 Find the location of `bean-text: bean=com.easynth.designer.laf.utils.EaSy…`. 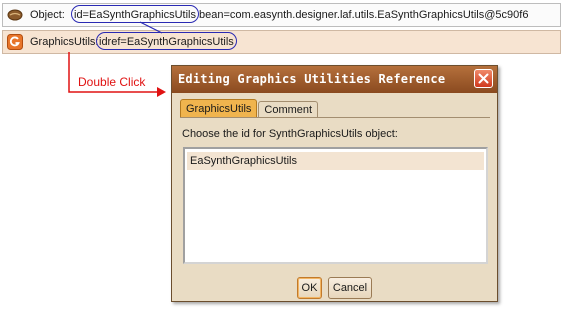

bean-text: bean=com.easynth.designer.laf.utils.EaSy… is located at coordinates (364, 15).